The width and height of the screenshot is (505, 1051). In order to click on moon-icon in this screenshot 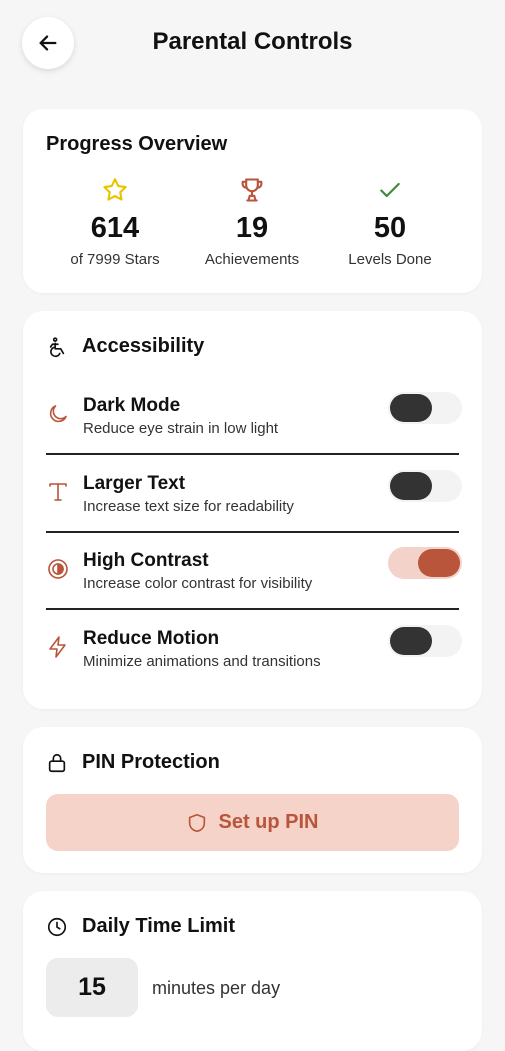, I will do `click(58, 414)`.